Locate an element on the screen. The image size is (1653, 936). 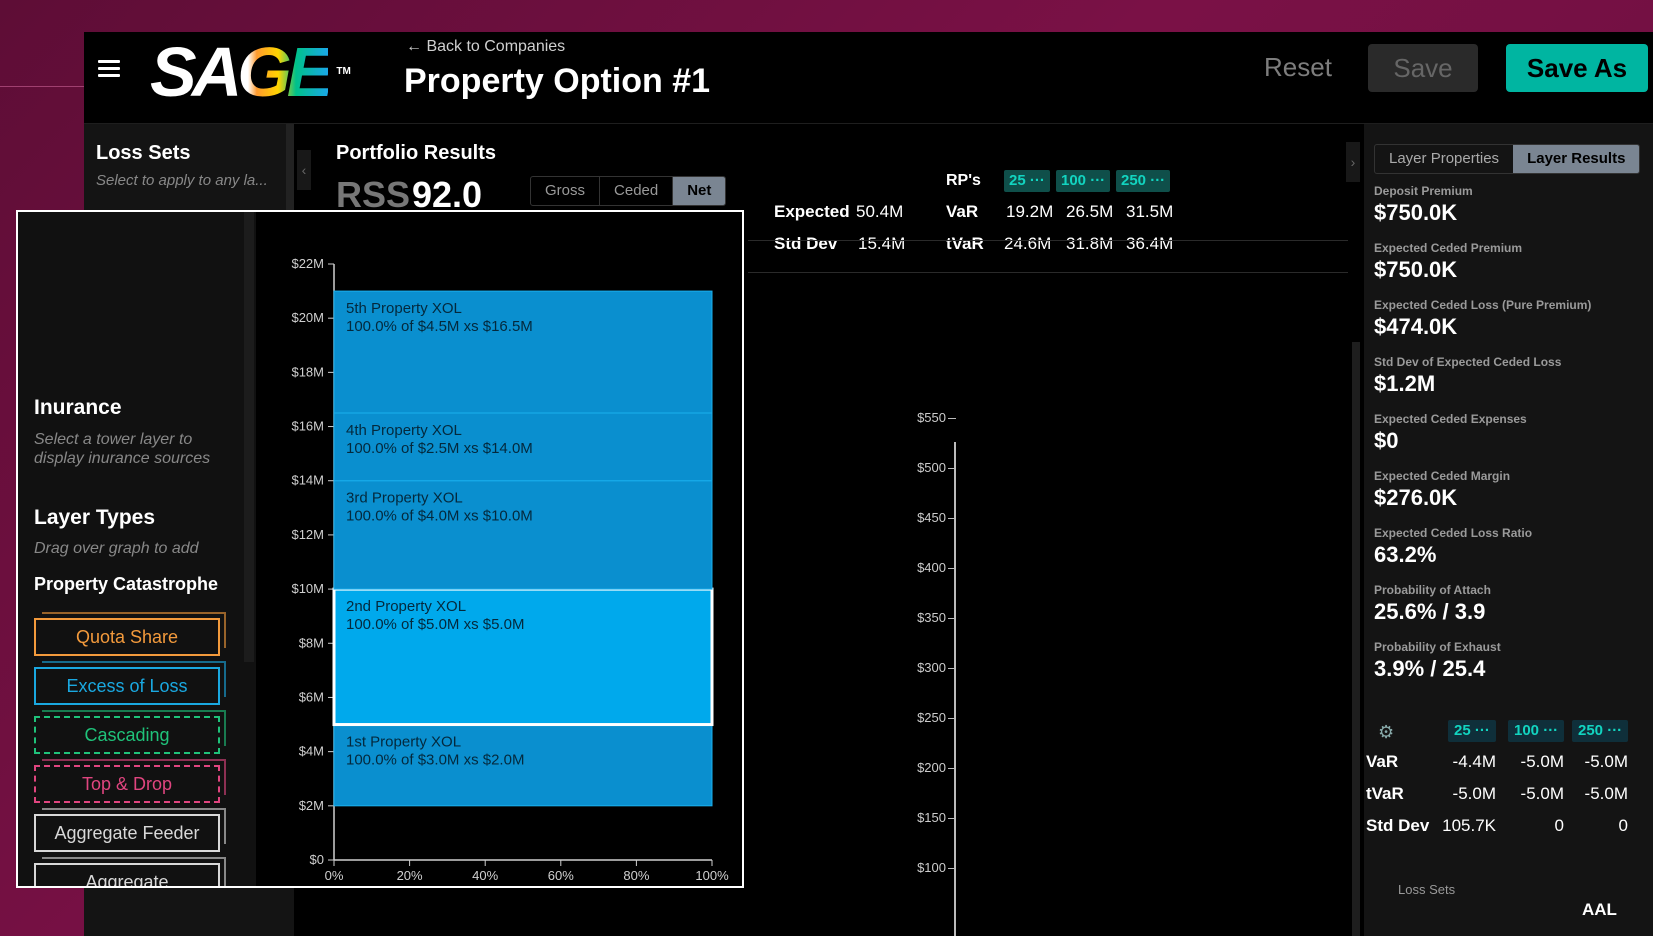
layer-name-label: 1st Property XOL is located at coordinates (403, 742).